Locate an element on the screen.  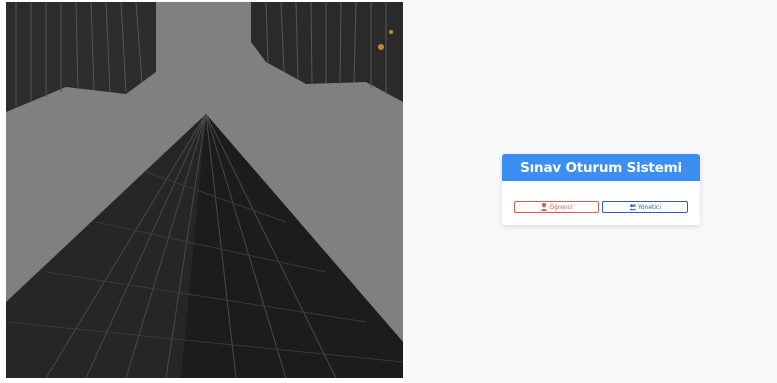
student-button-label: Öğrenci is located at coordinates (561, 207).